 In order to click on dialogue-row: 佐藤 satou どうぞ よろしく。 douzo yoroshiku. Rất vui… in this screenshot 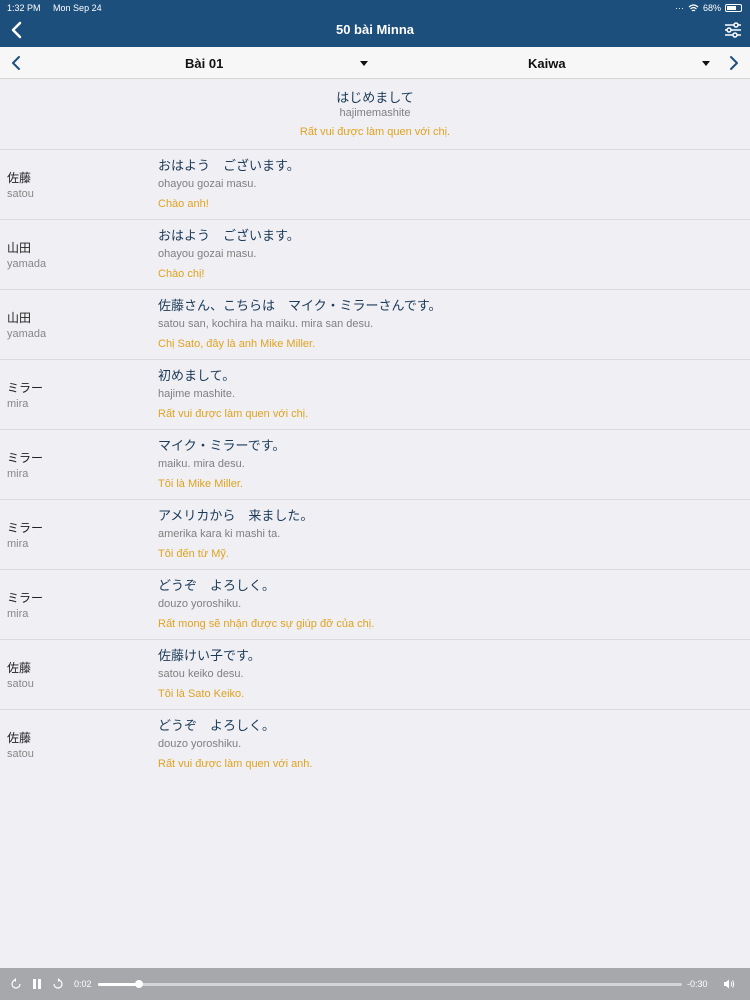, I will do `click(375, 745)`.